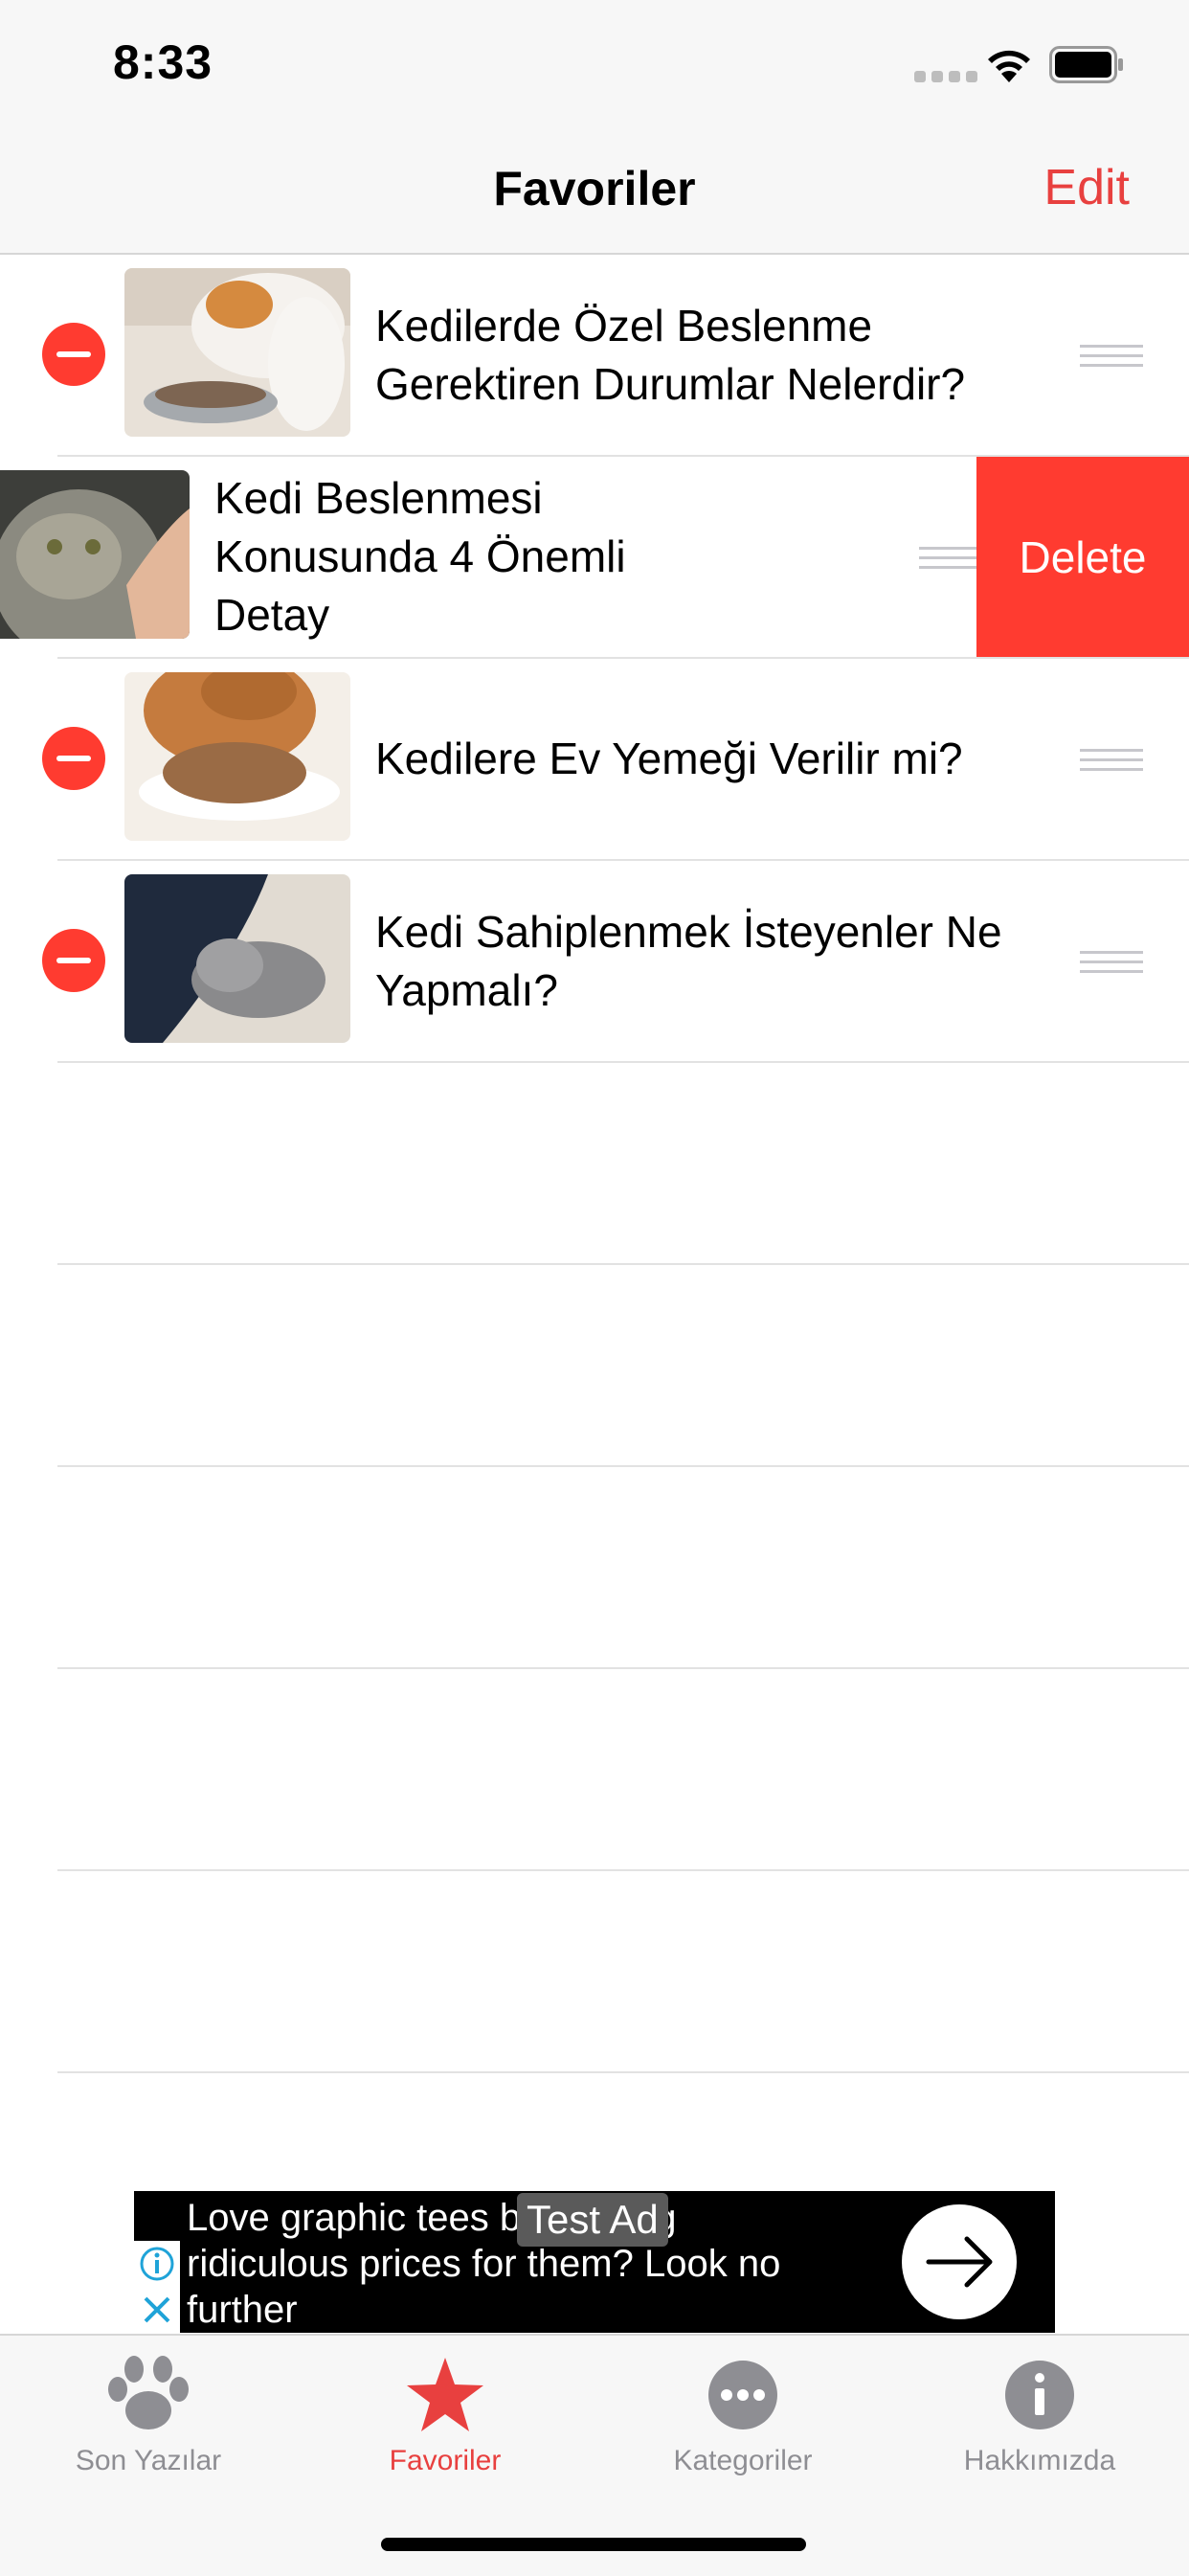  Describe the element at coordinates (945, 76) in the screenshot. I see `cellular-signal-icon` at that location.